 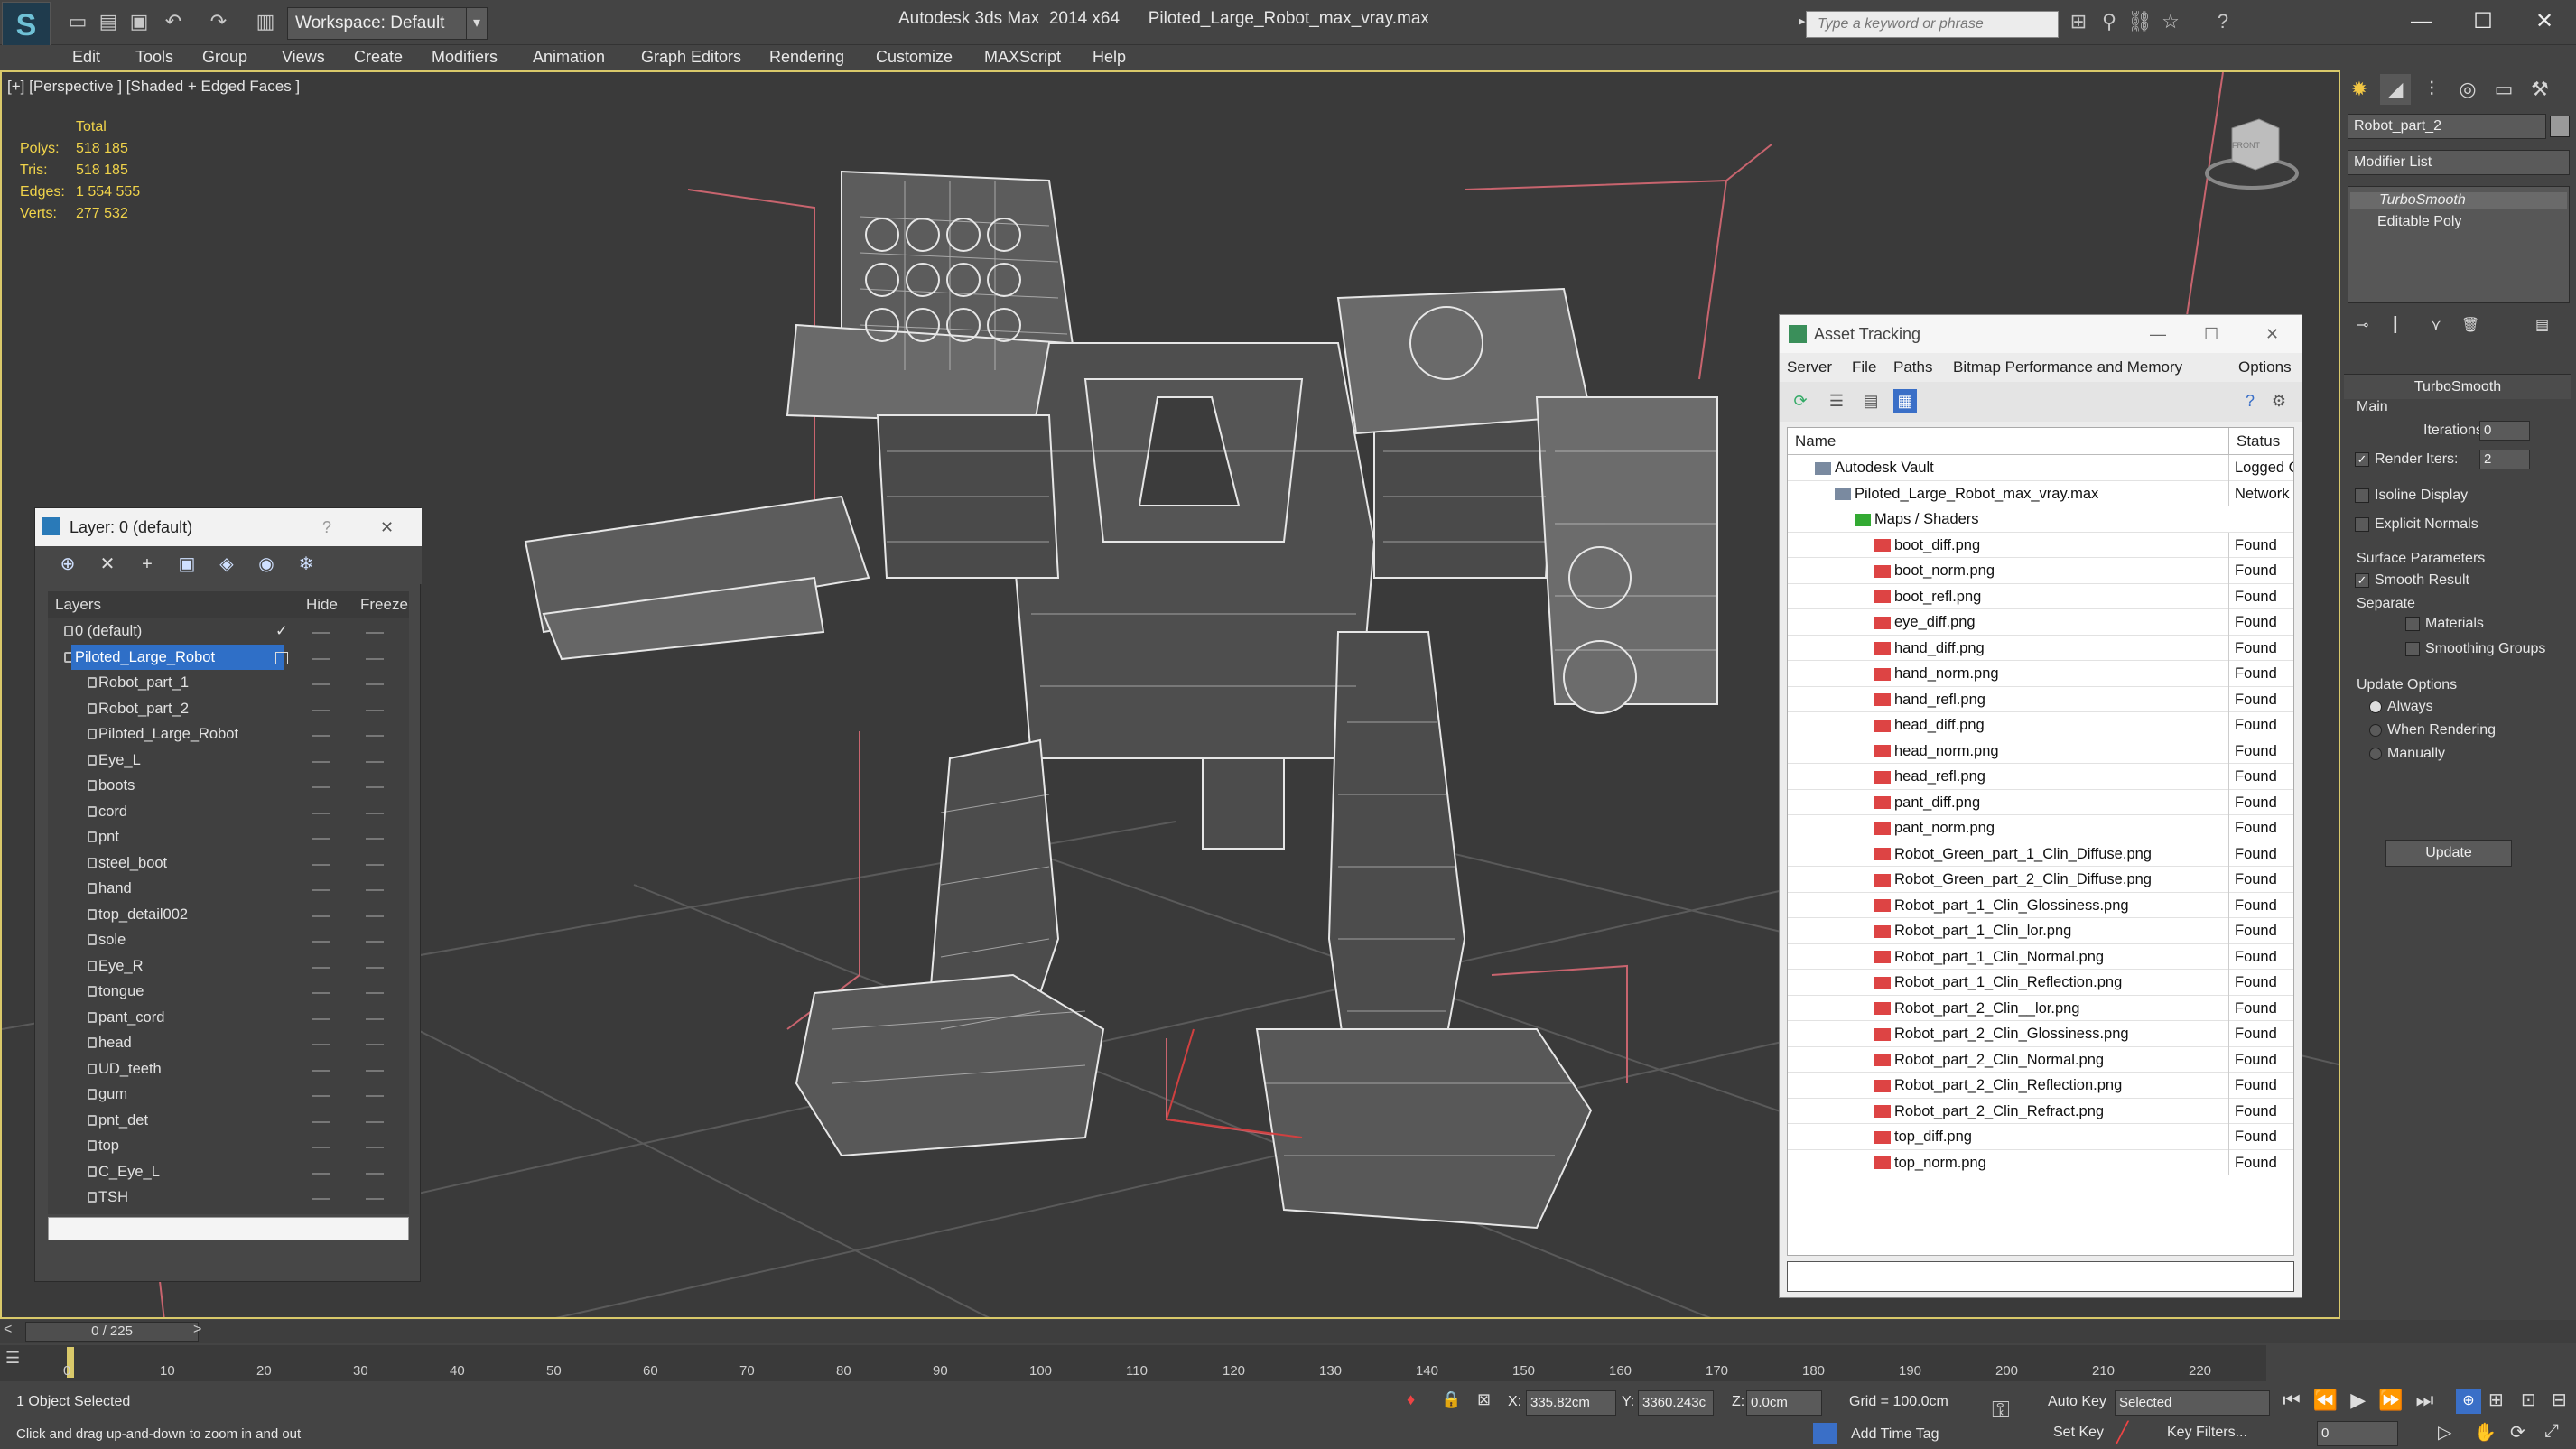 I want to click on col-name: Name, so click(x=1815, y=441).